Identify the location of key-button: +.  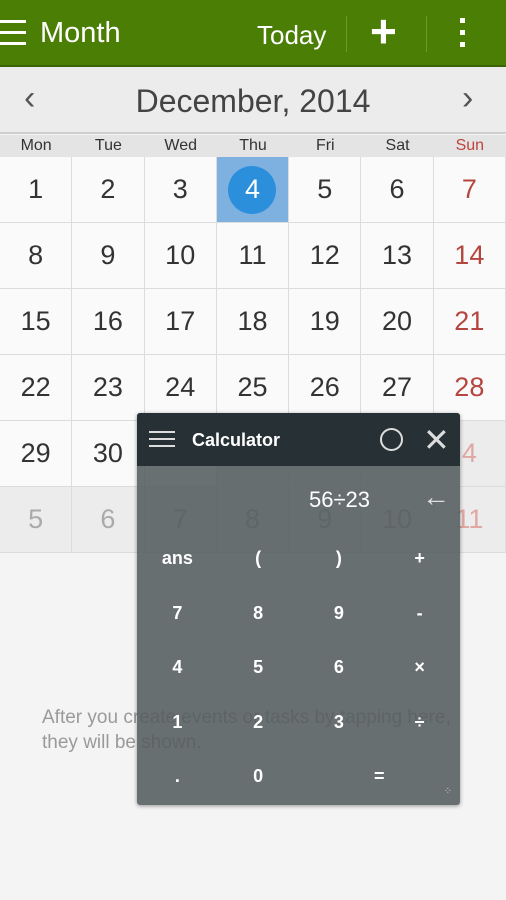
(419, 568).